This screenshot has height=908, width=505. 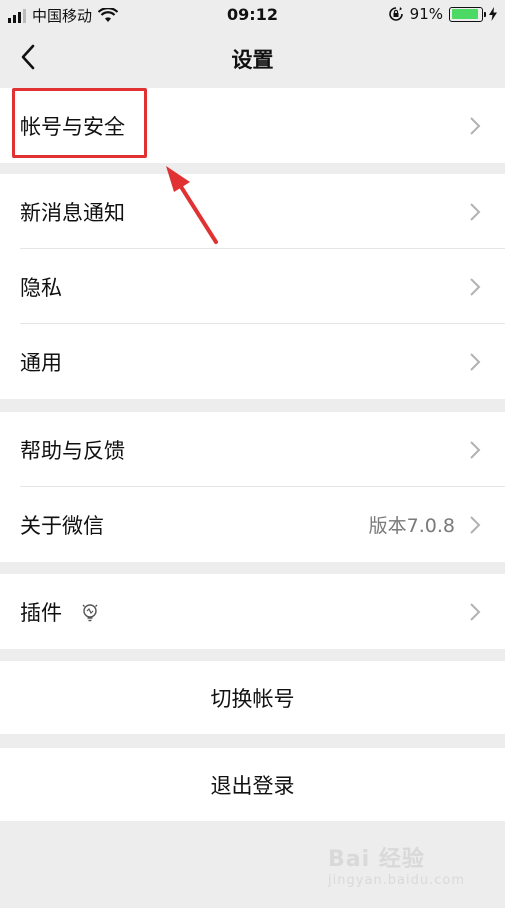 What do you see at coordinates (72, 450) in the screenshot?
I see `settings-item-label: 帮助与反馈` at bounding box center [72, 450].